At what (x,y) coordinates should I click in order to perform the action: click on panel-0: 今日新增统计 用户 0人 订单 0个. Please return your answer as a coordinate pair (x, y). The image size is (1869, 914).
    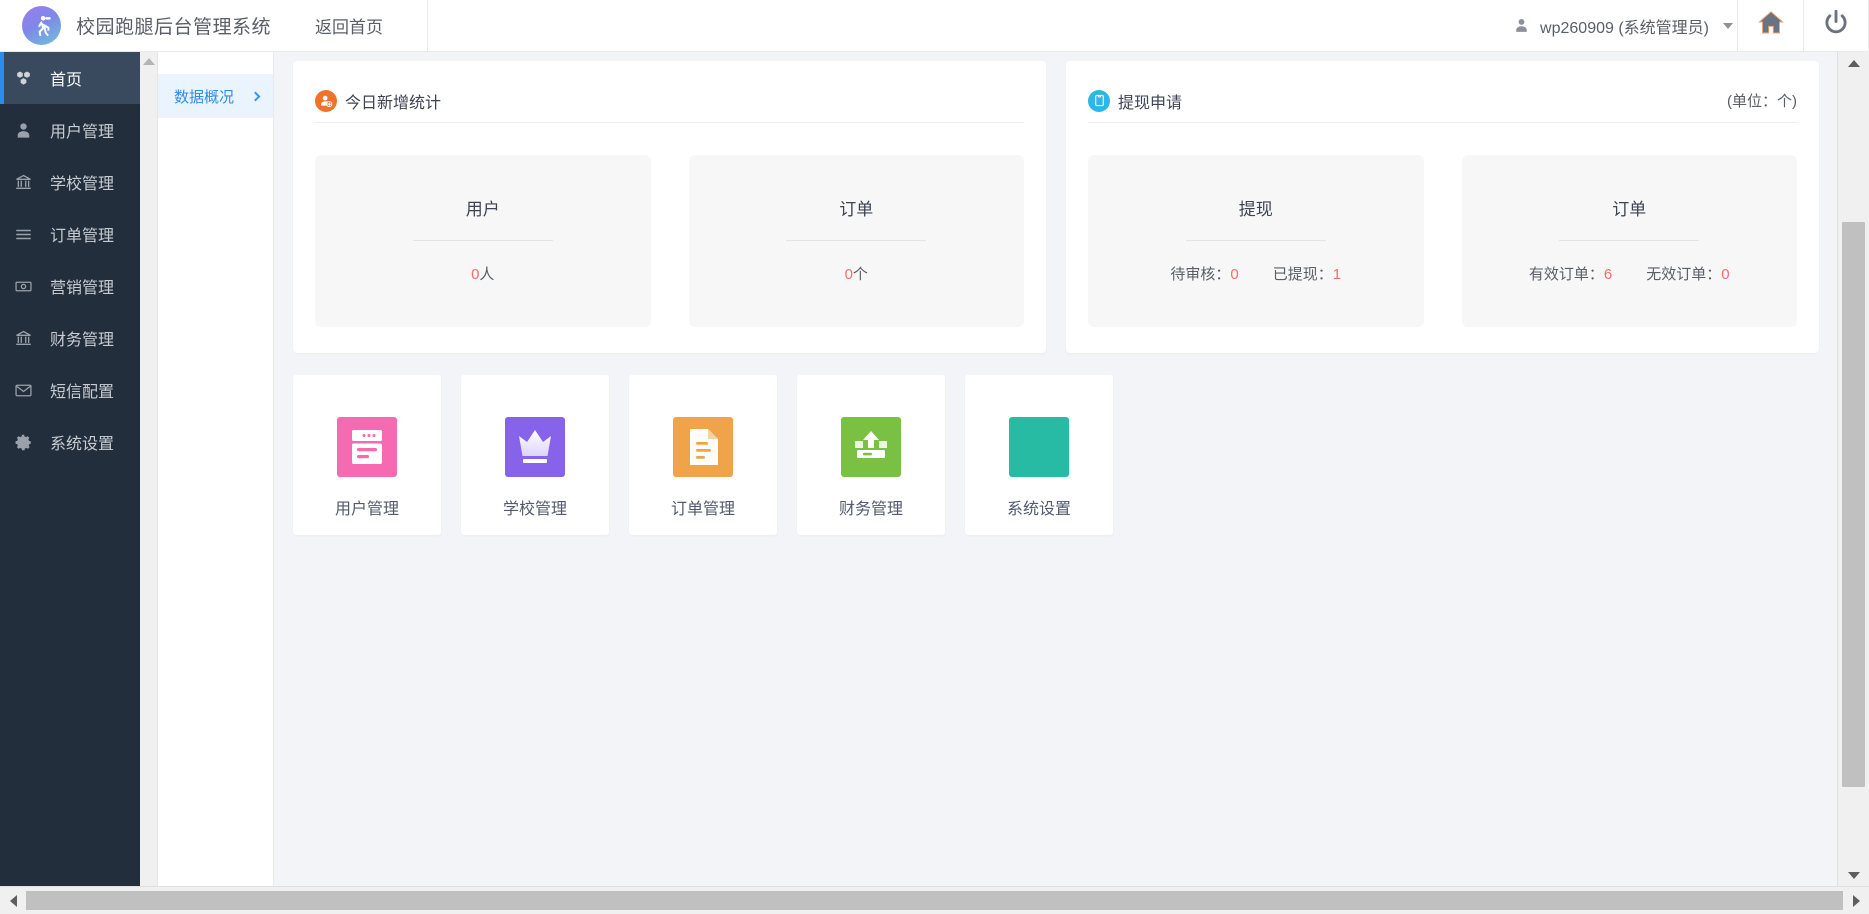
    Looking at the image, I should click on (669, 207).